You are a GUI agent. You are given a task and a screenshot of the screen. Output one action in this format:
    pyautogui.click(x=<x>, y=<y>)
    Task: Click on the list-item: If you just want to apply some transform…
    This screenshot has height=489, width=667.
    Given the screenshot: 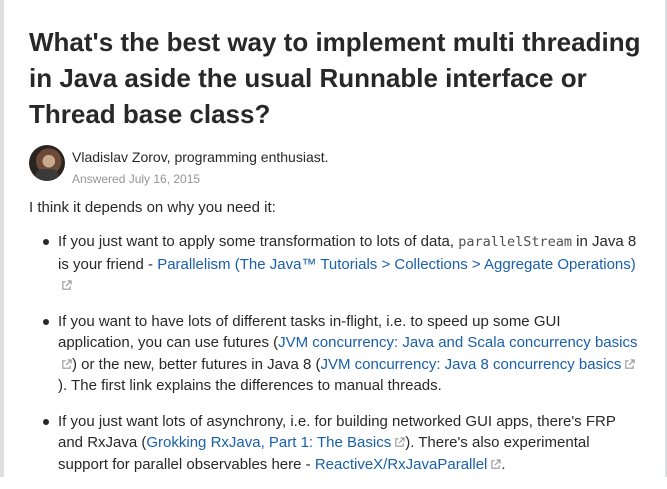 What is the action you would take?
    pyautogui.click(x=334, y=264)
    